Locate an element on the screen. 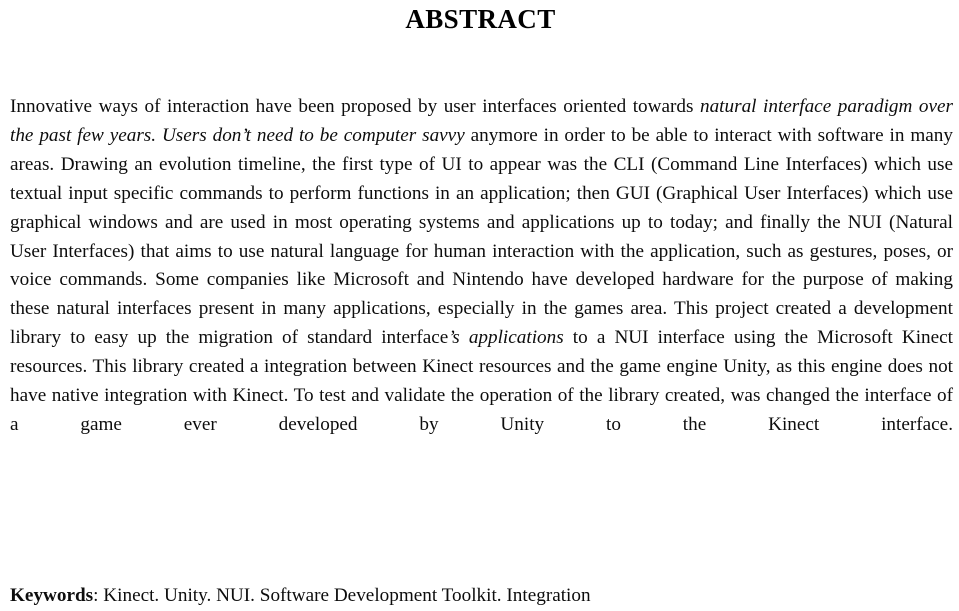 The width and height of the screenshot is (959, 611). page-title: ABSTRACT is located at coordinates (480, 19).